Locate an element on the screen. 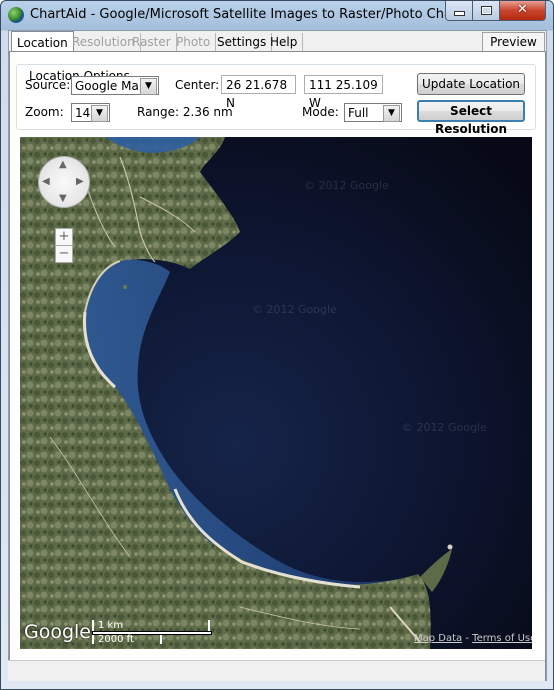 This screenshot has height=690, width=554. globe-icon is located at coordinates (16, 15).